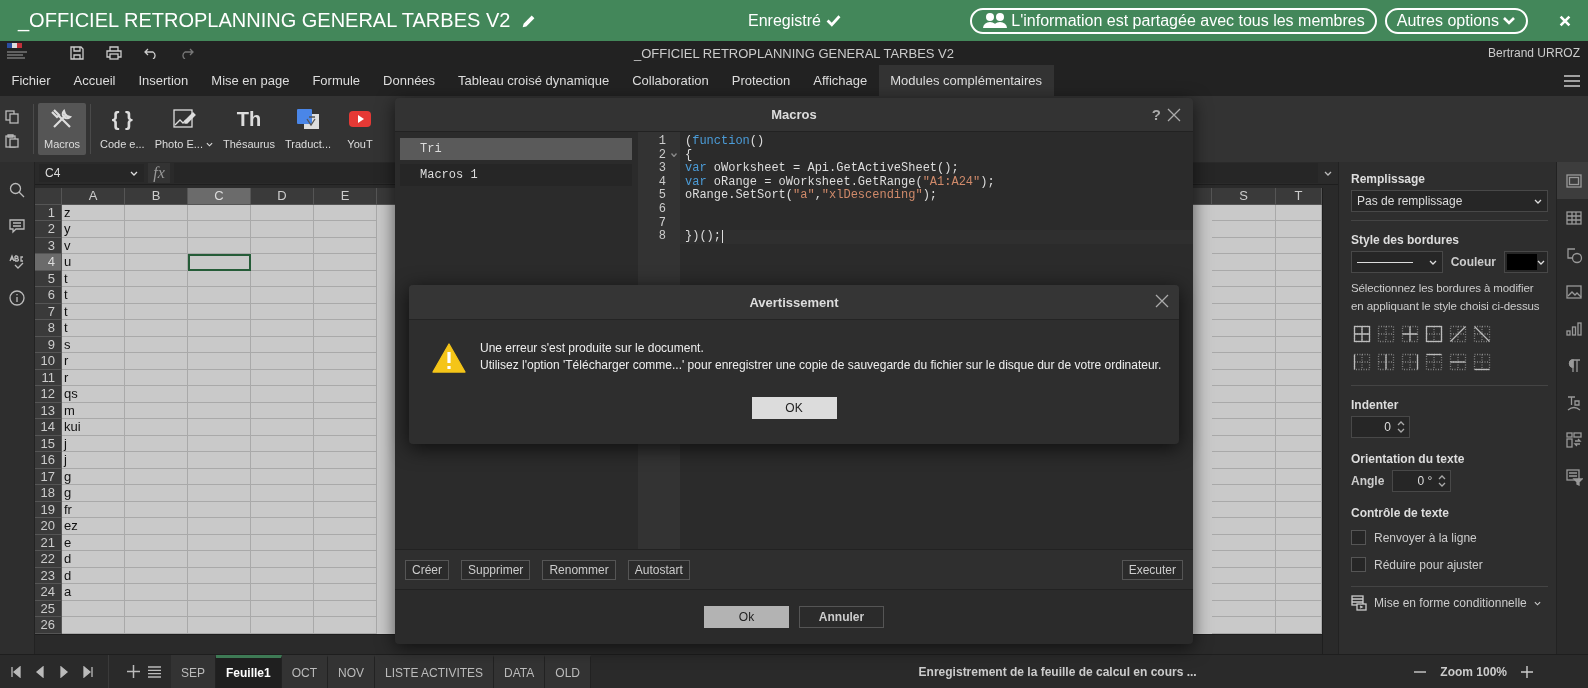 Image resolution: width=1588 pixels, height=688 pixels. Describe the element at coordinates (48, 229) in the screenshot. I see `row-header: 2` at that location.